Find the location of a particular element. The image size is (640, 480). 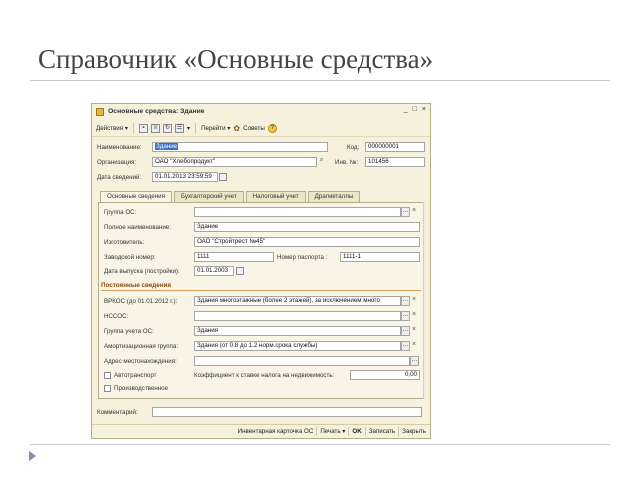

slide-arrow-icon is located at coordinates (32, 456).